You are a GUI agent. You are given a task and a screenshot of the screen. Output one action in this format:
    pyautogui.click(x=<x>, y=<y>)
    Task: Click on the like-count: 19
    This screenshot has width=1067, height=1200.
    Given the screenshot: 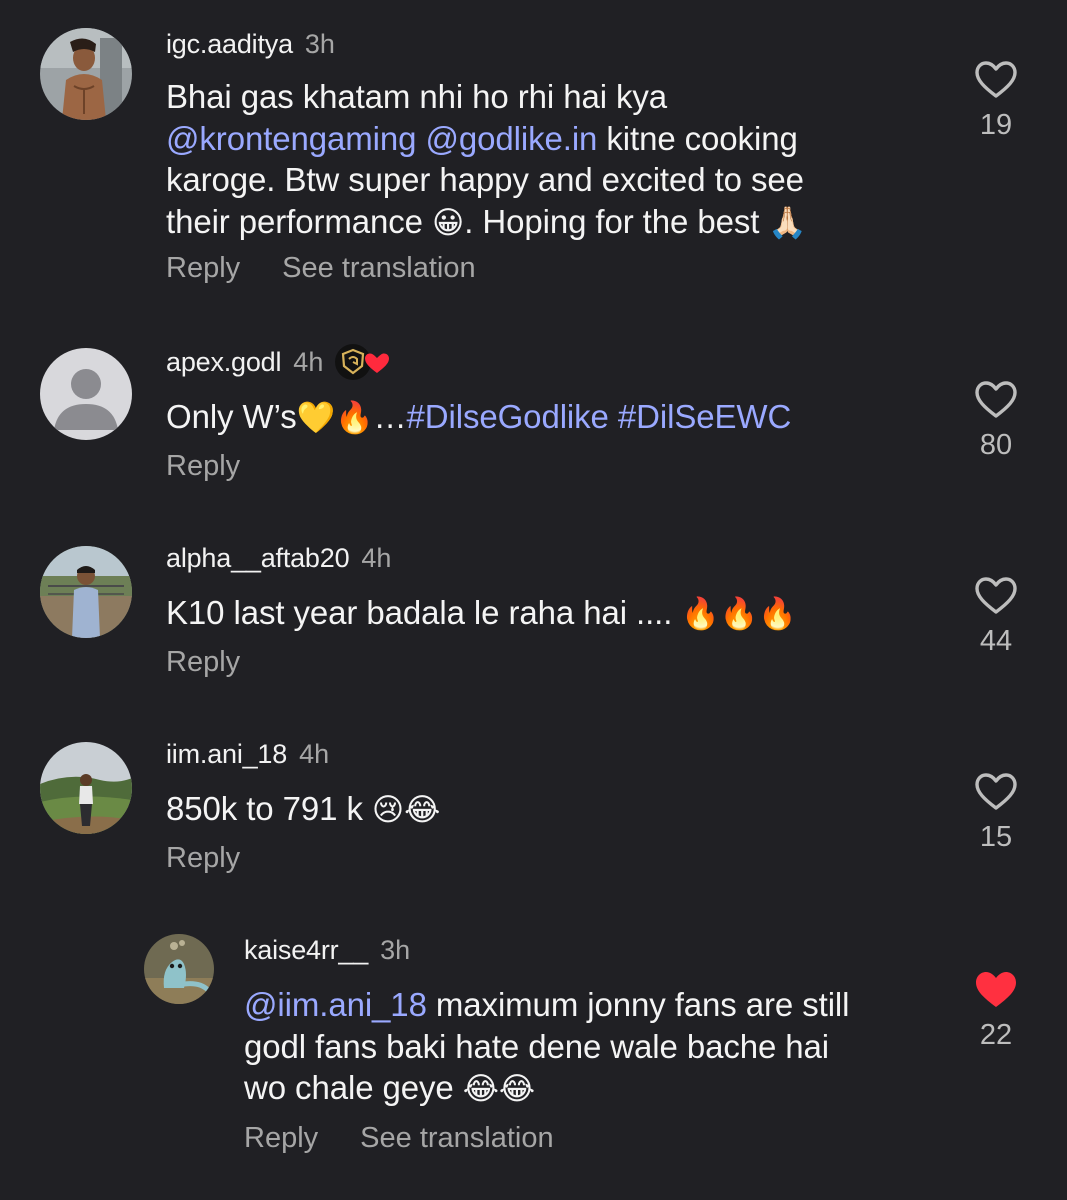 What is the action you would take?
    pyautogui.click(x=996, y=125)
    